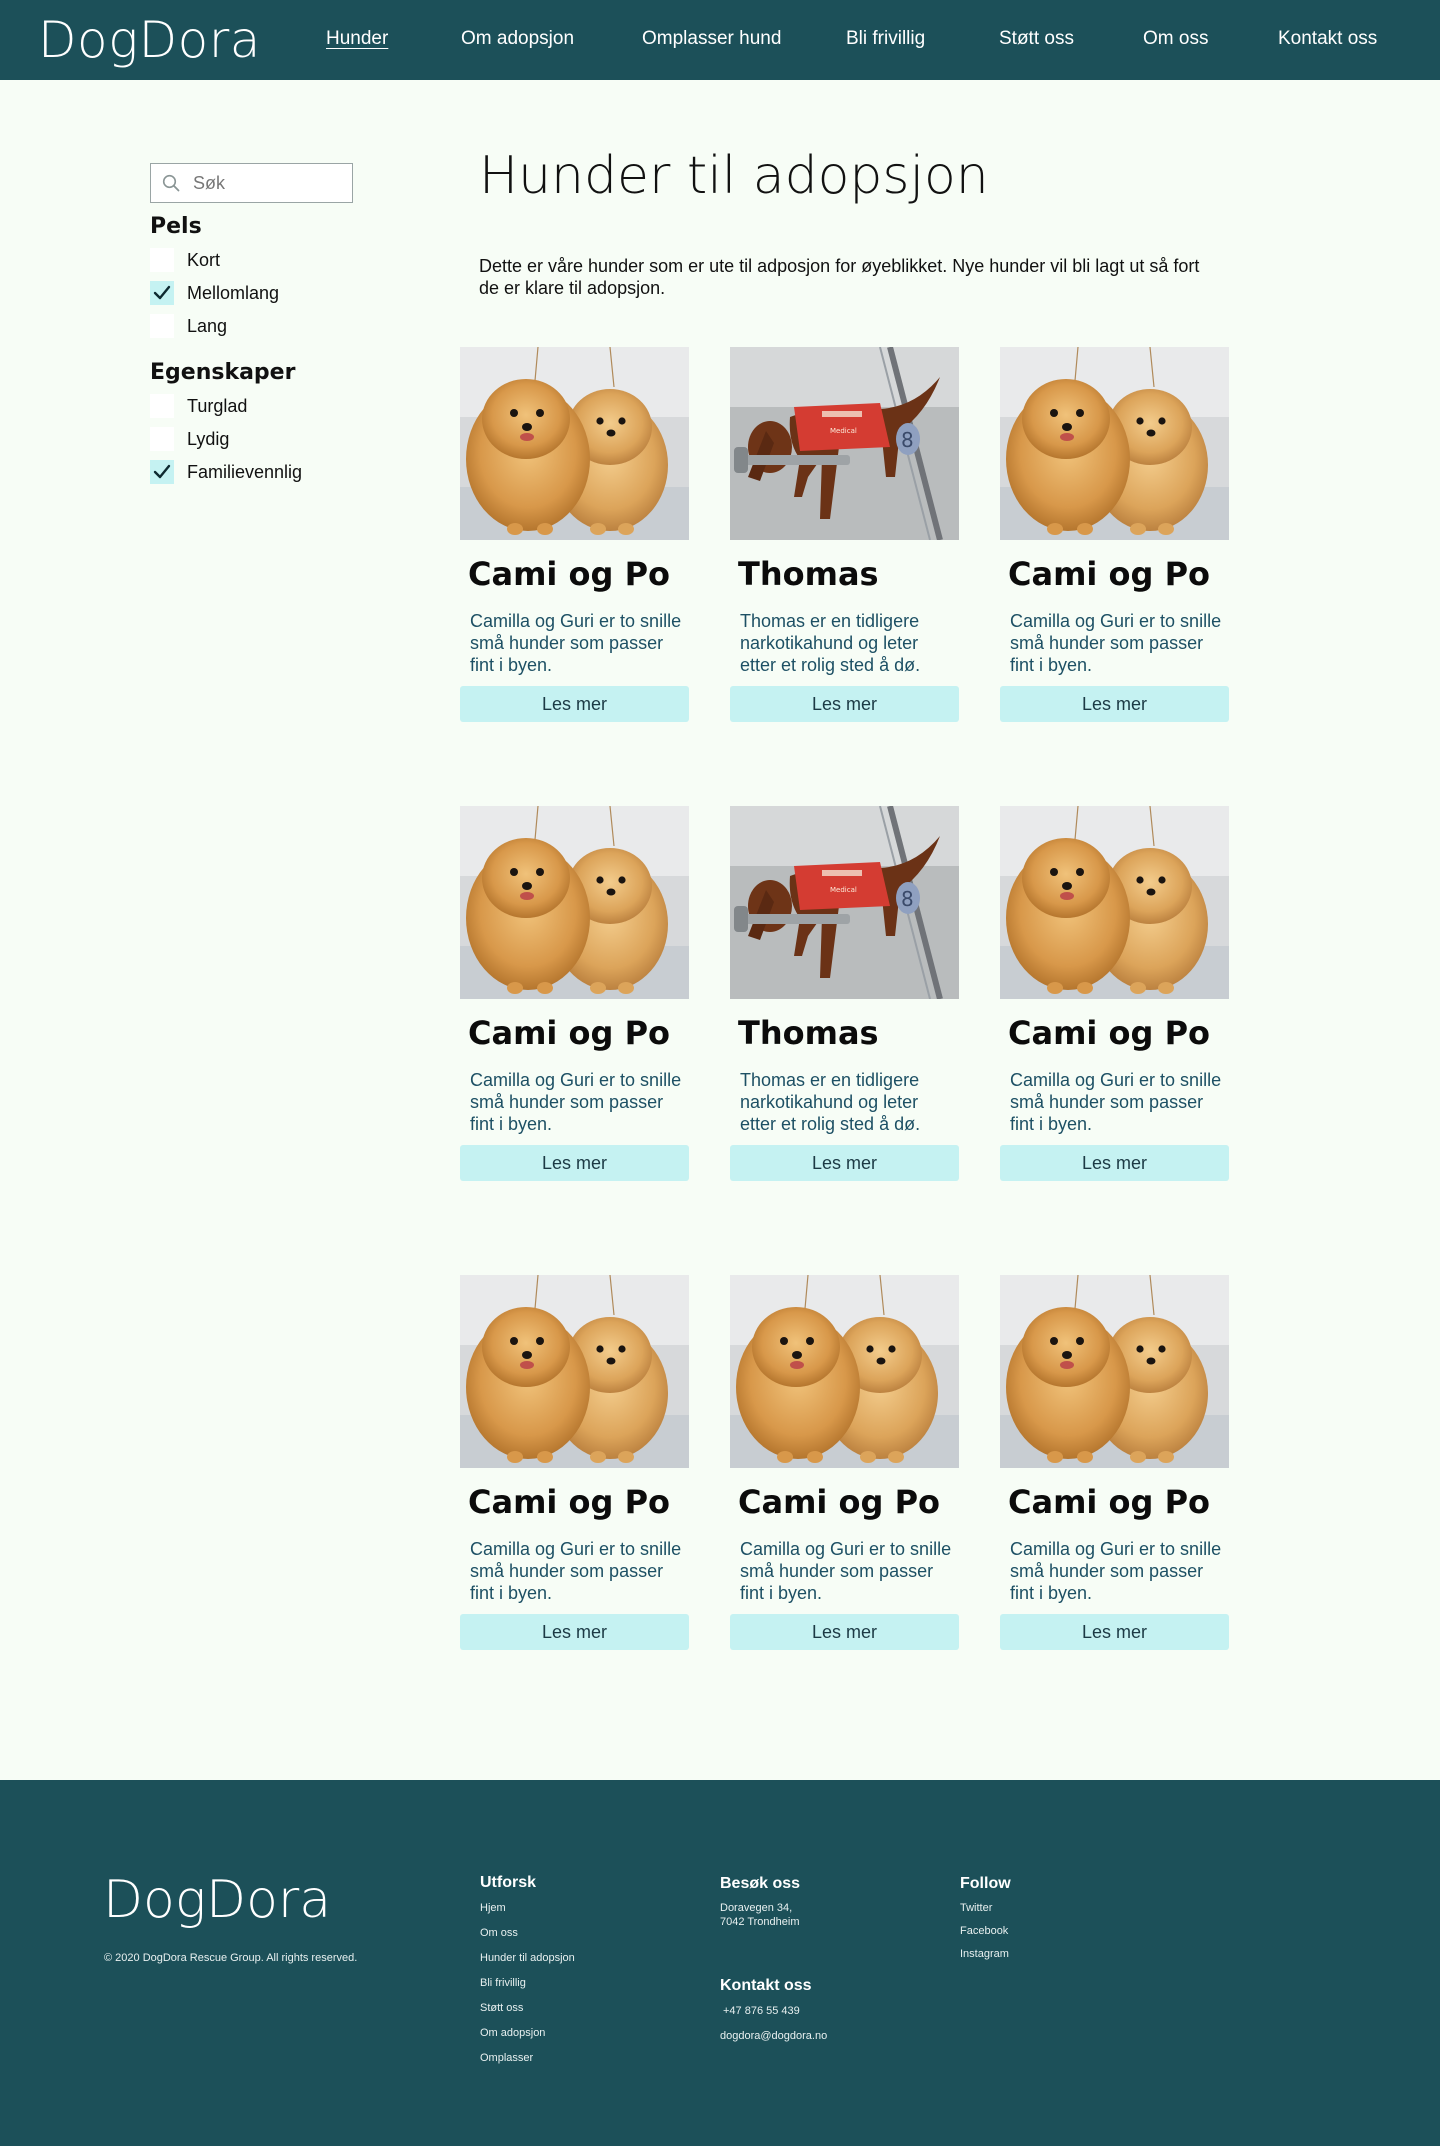 This screenshot has width=1440, height=2146. Describe the element at coordinates (217, 405) in the screenshot. I see `filter-label: Turglad` at that location.